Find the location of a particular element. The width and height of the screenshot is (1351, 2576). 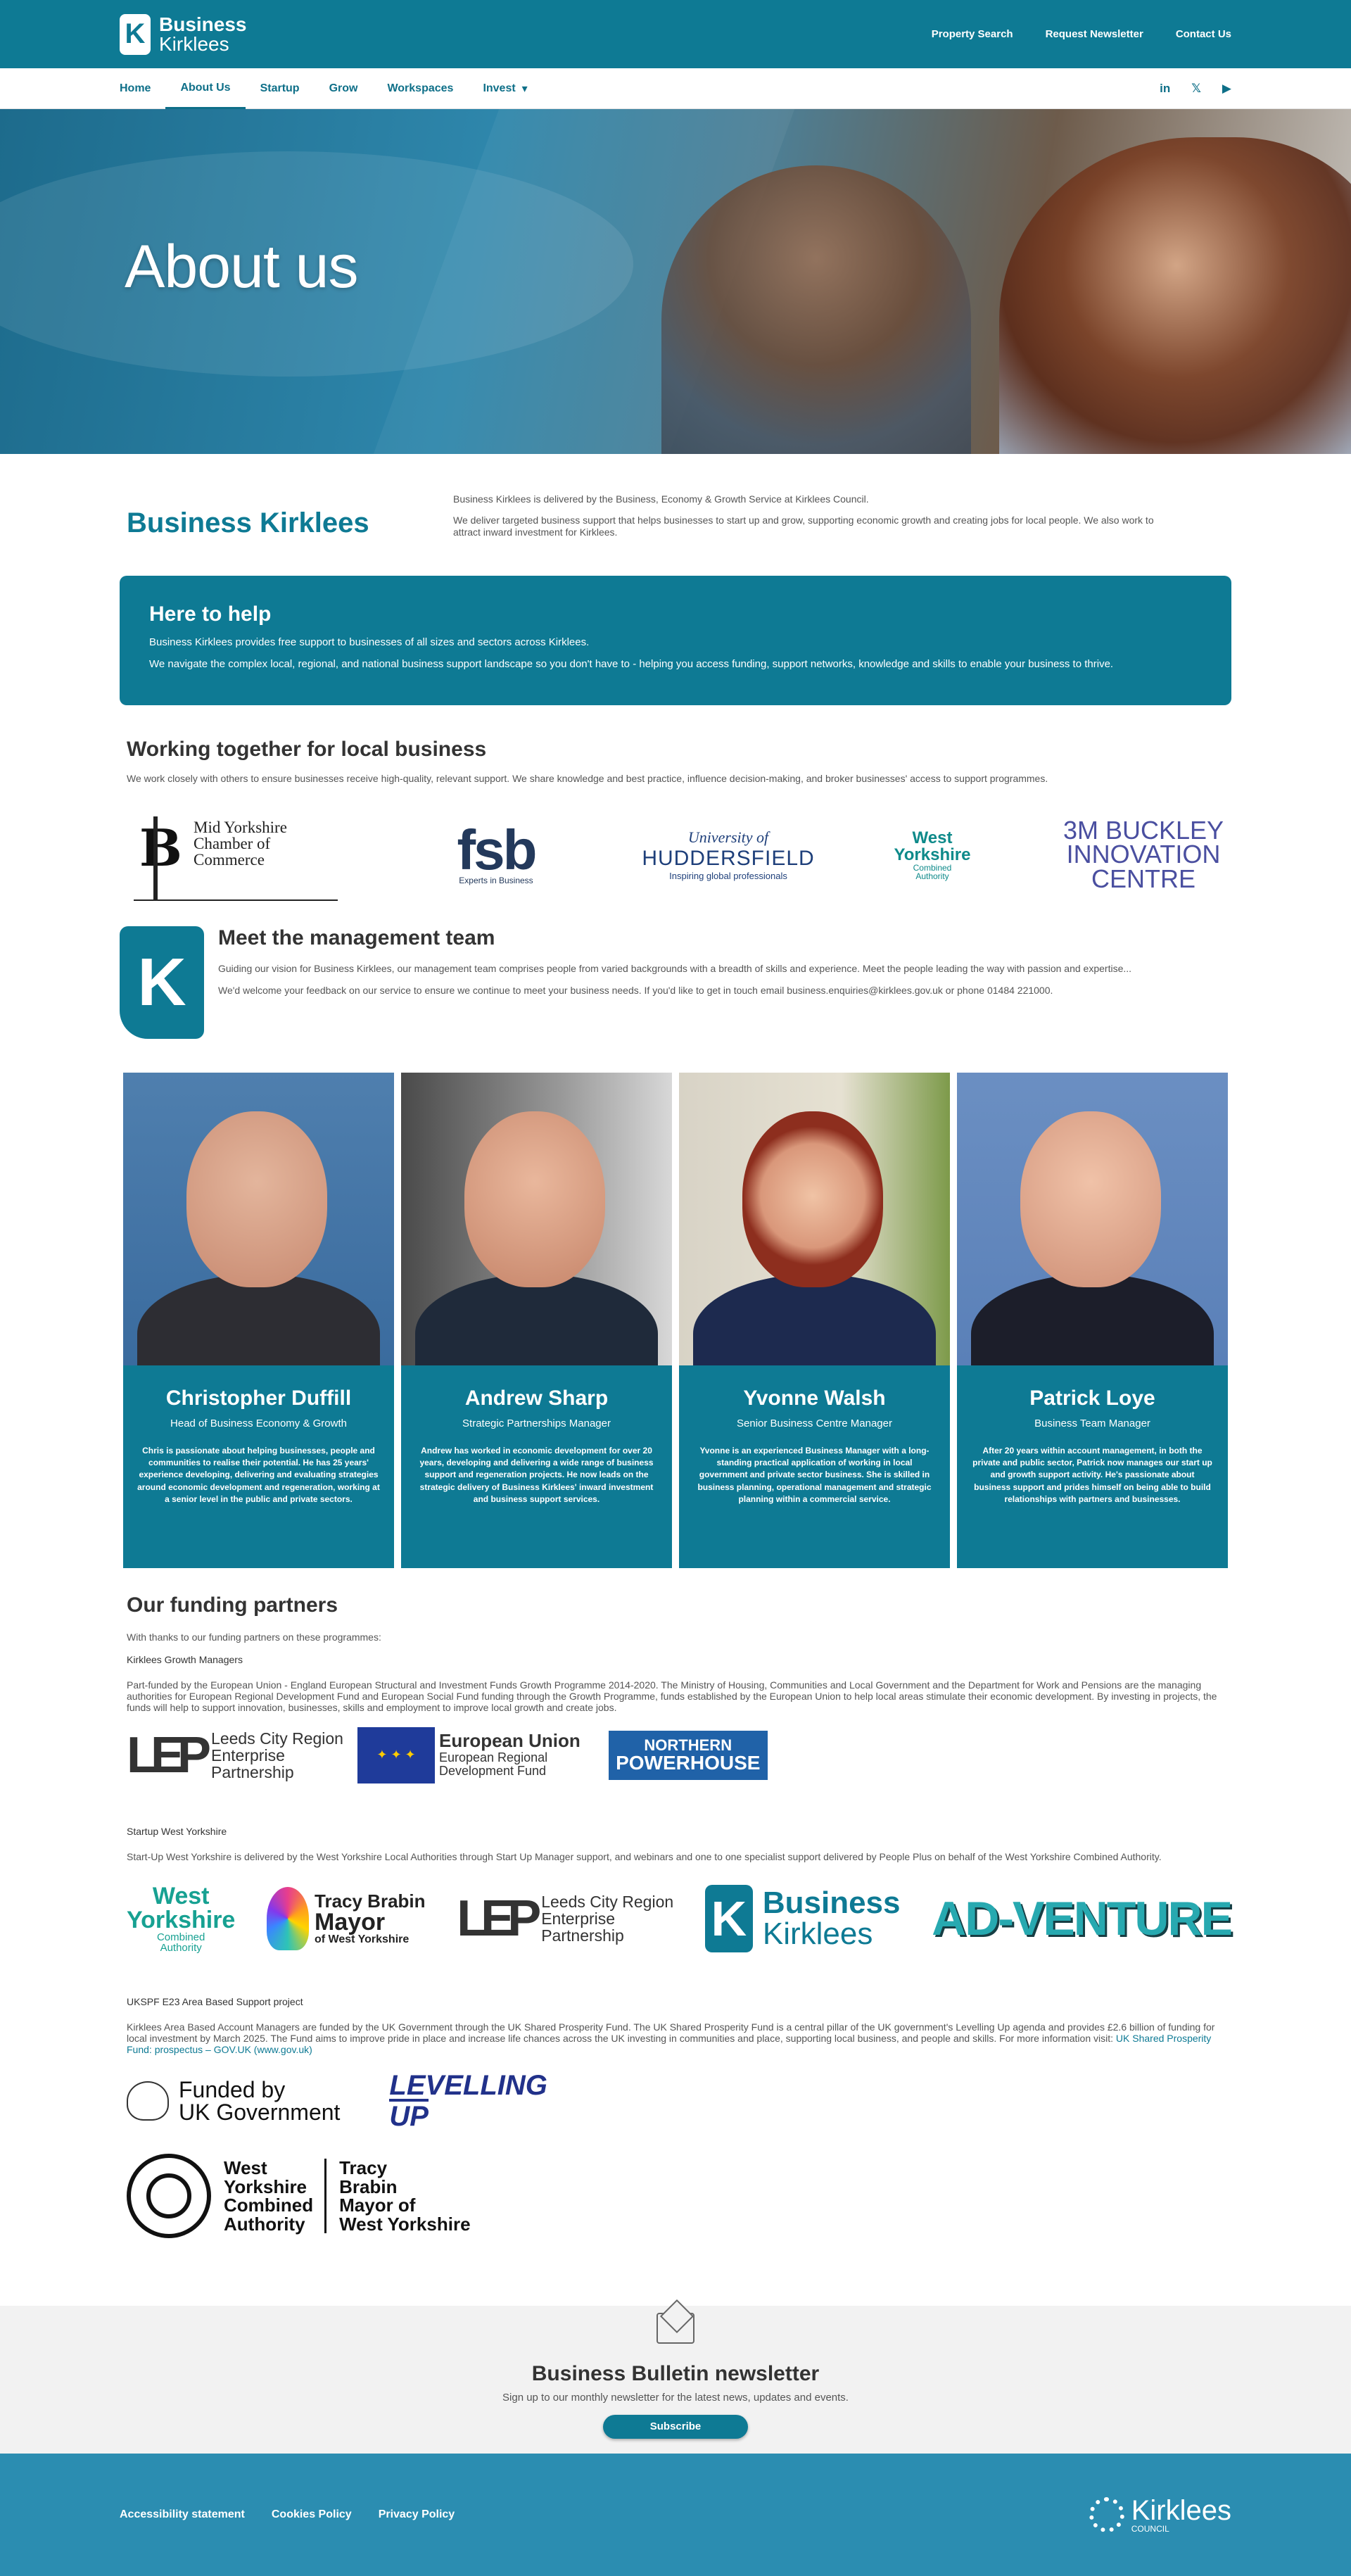

eu-line2: European Regional is located at coordinates (493, 1757).